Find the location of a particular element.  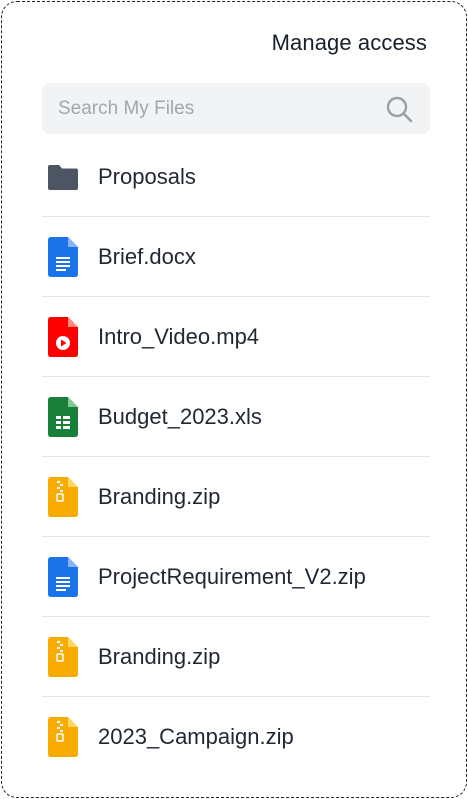

file-name: Budget_2023.xls is located at coordinates (180, 416).